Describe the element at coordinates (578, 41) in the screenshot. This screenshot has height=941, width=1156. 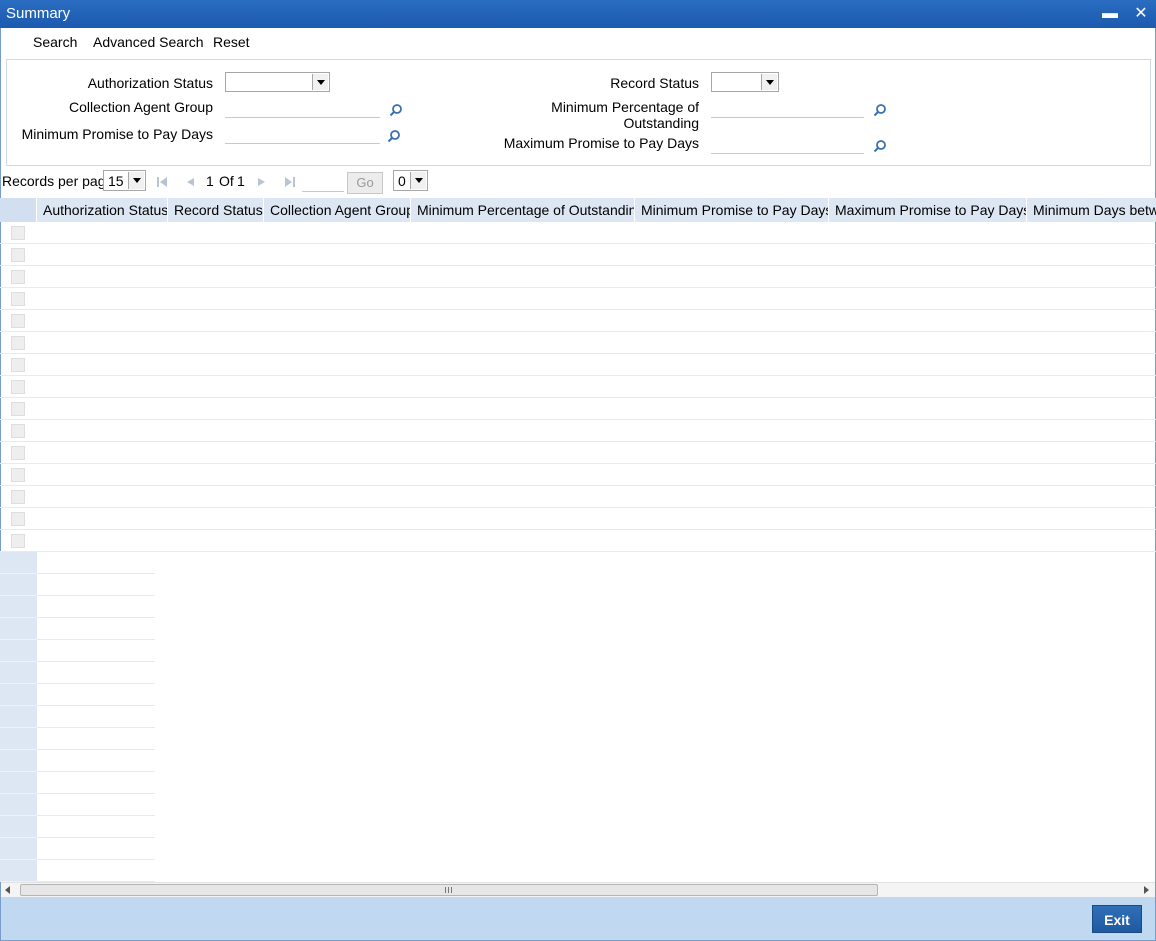
I see `menu-bar: Search Advanced Search Reset` at that location.